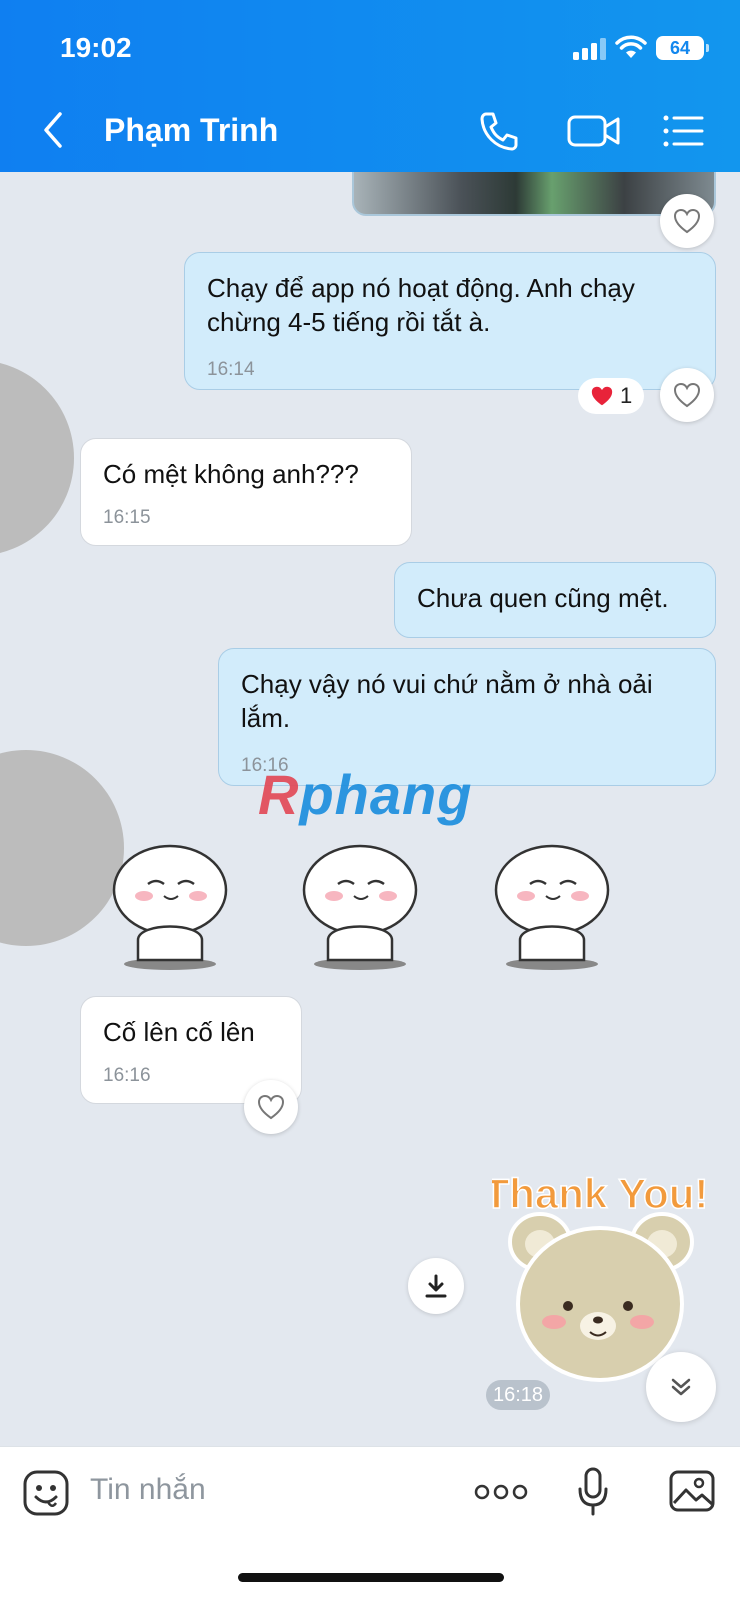 This screenshot has width=740, height=1600. What do you see at coordinates (499, 131) in the screenshot?
I see `phone-icon` at bounding box center [499, 131].